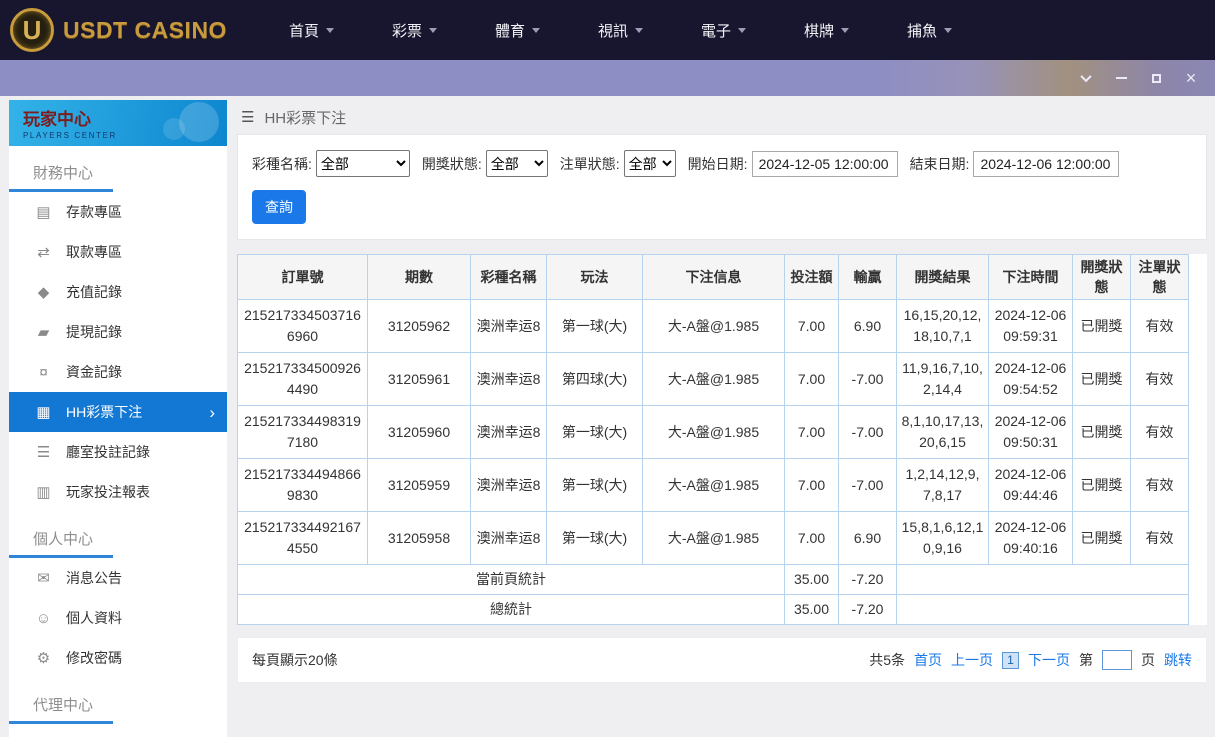 The width and height of the screenshot is (1215, 737). What do you see at coordinates (1042, 609) in the screenshot?
I see `summary-empty` at bounding box center [1042, 609].